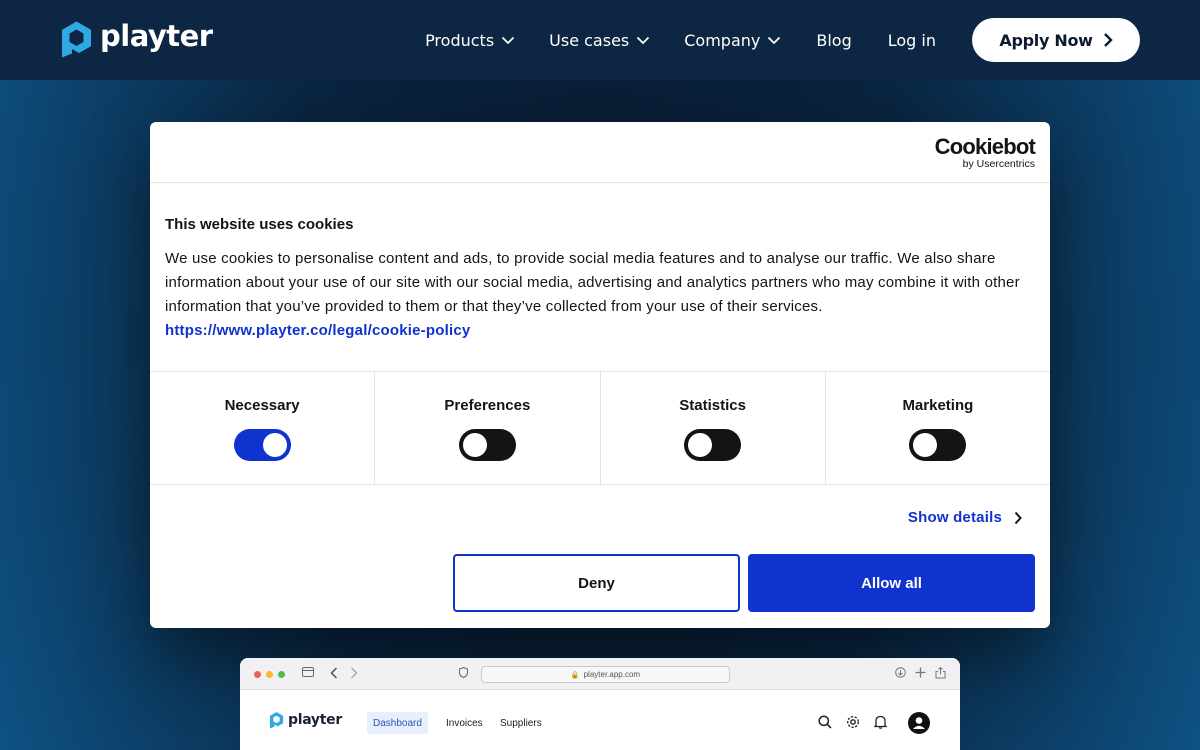  I want to click on user-icon, so click(919, 723).